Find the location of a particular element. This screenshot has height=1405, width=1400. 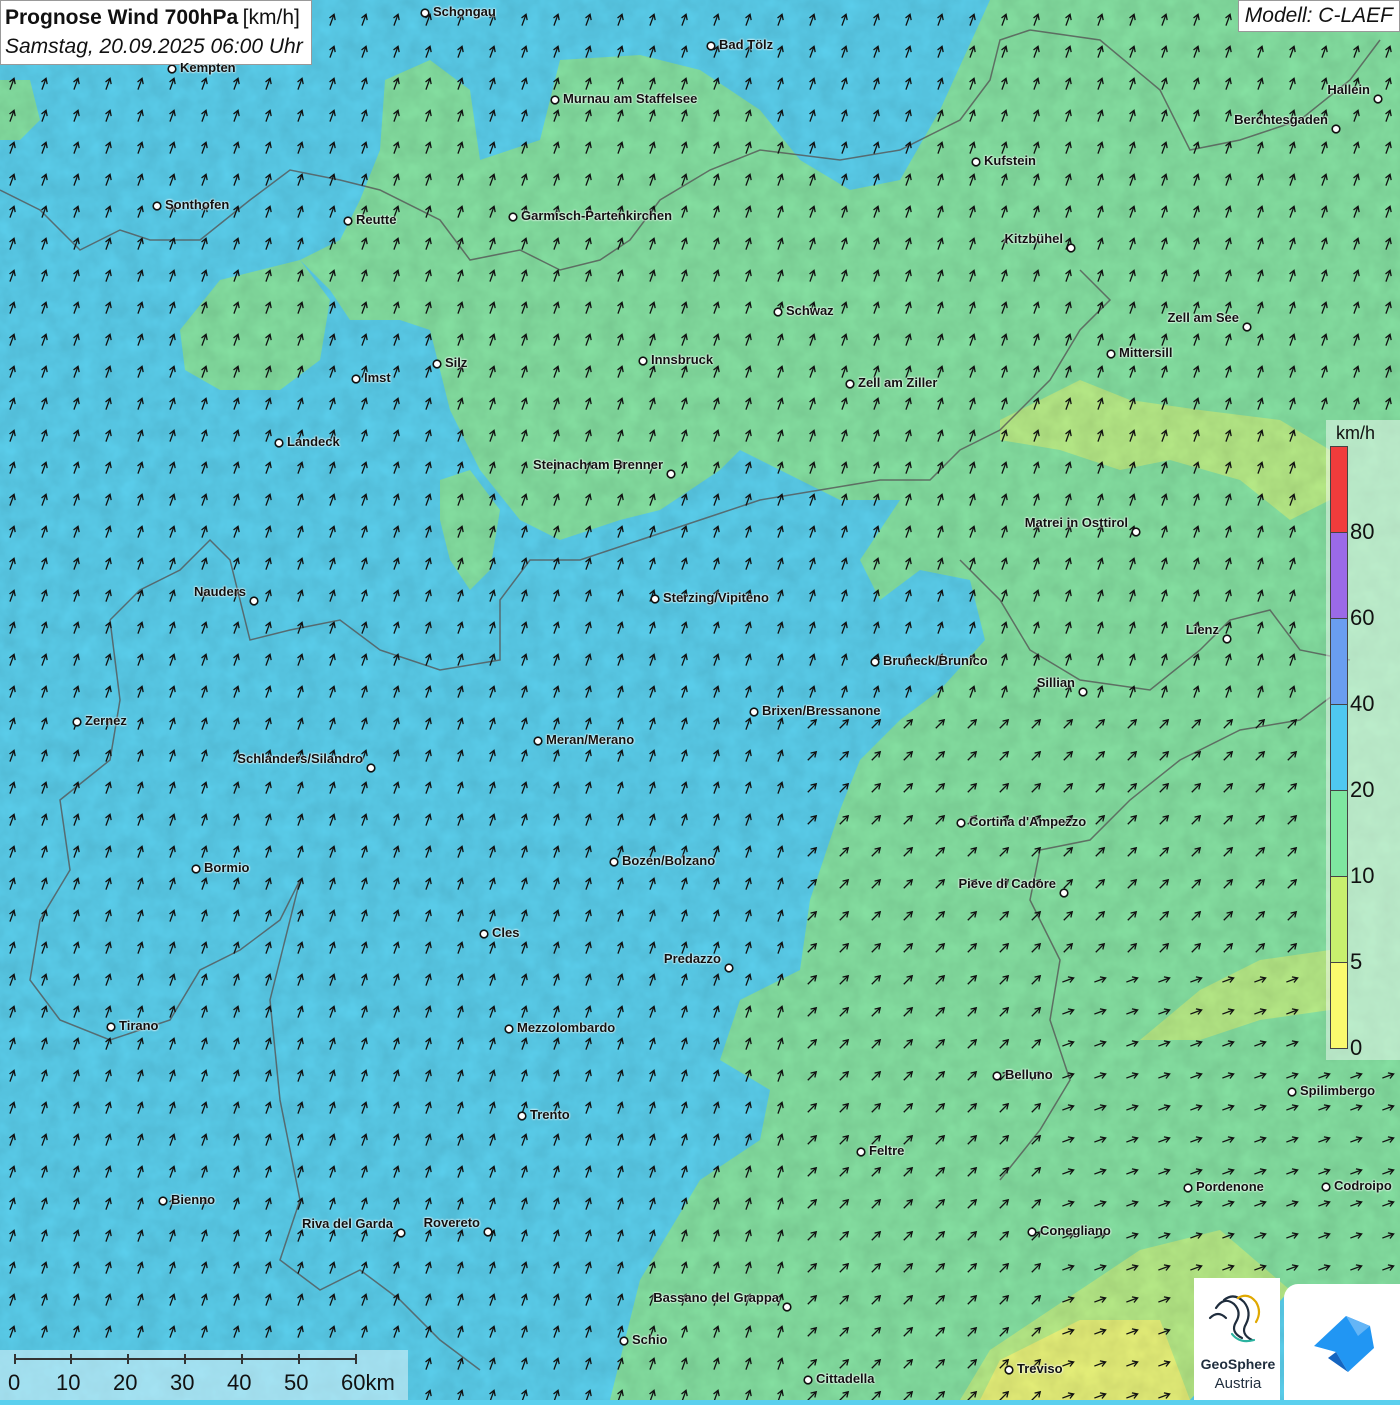

scale-label: 60km is located at coordinates (368, 1382).